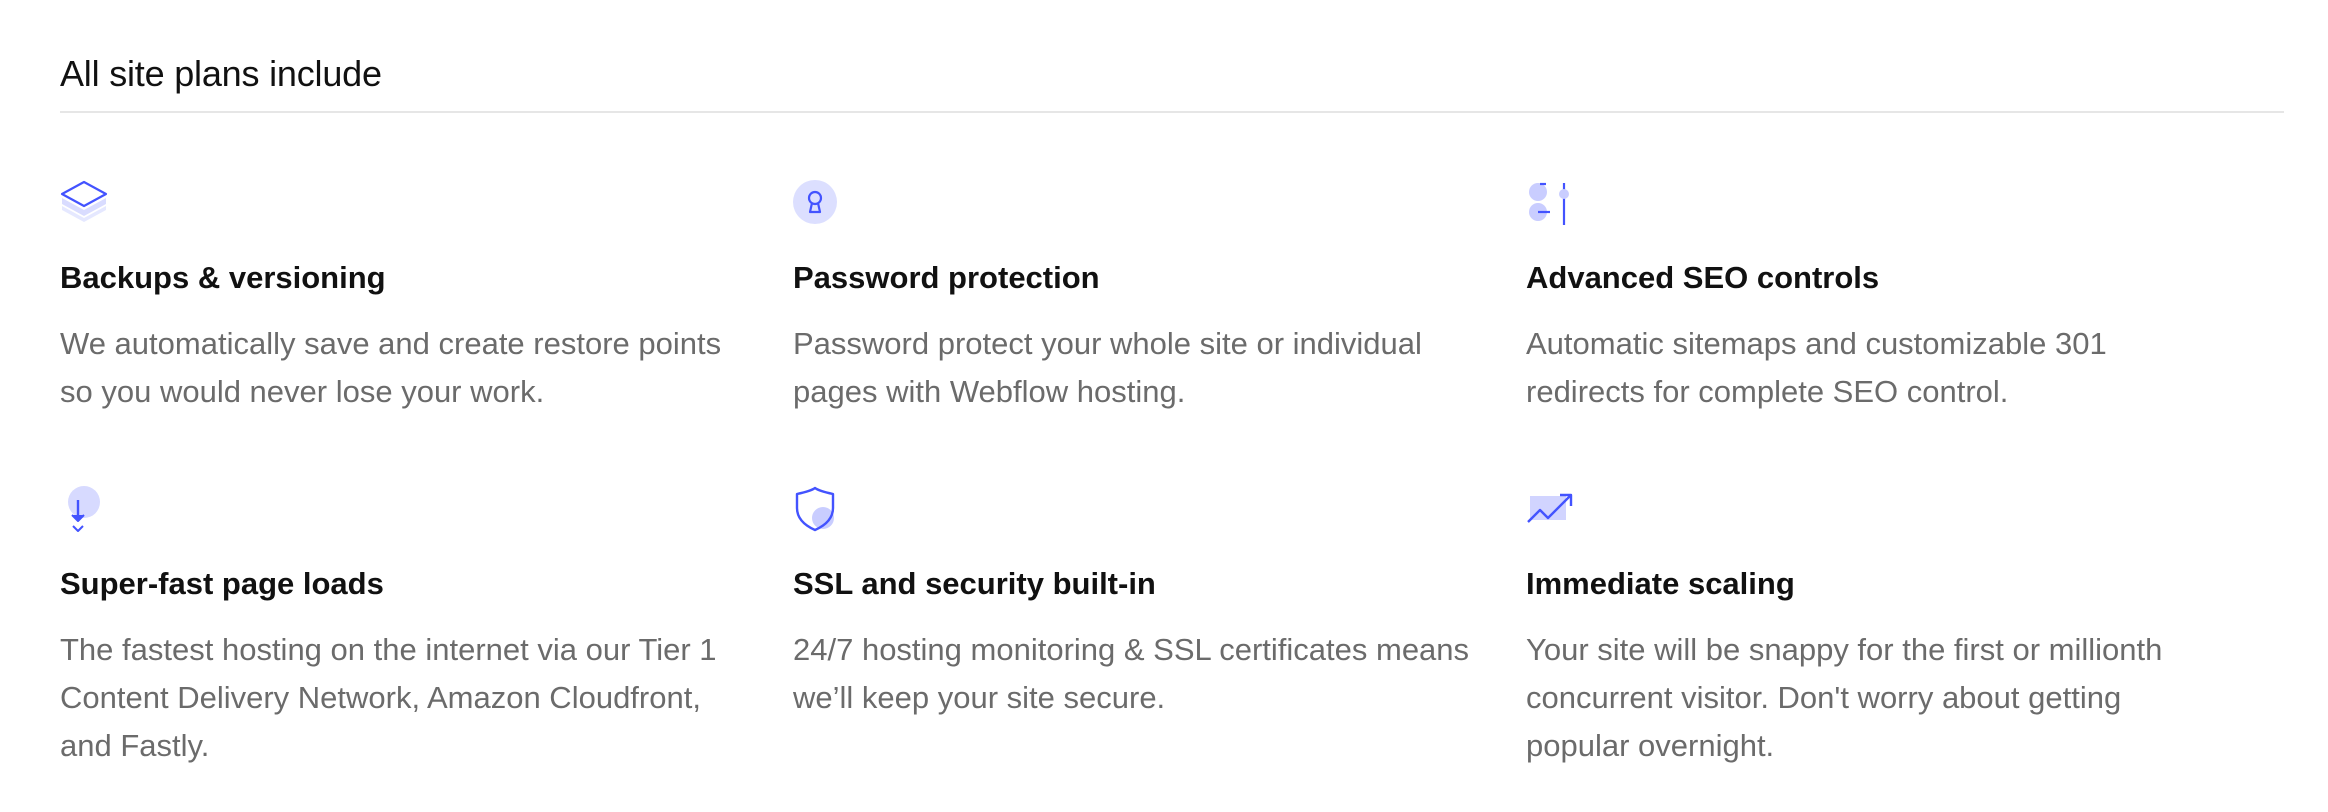 This screenshot has height=812, width=2328. I want to click on feature-title: Password protection, so click(946, 277).